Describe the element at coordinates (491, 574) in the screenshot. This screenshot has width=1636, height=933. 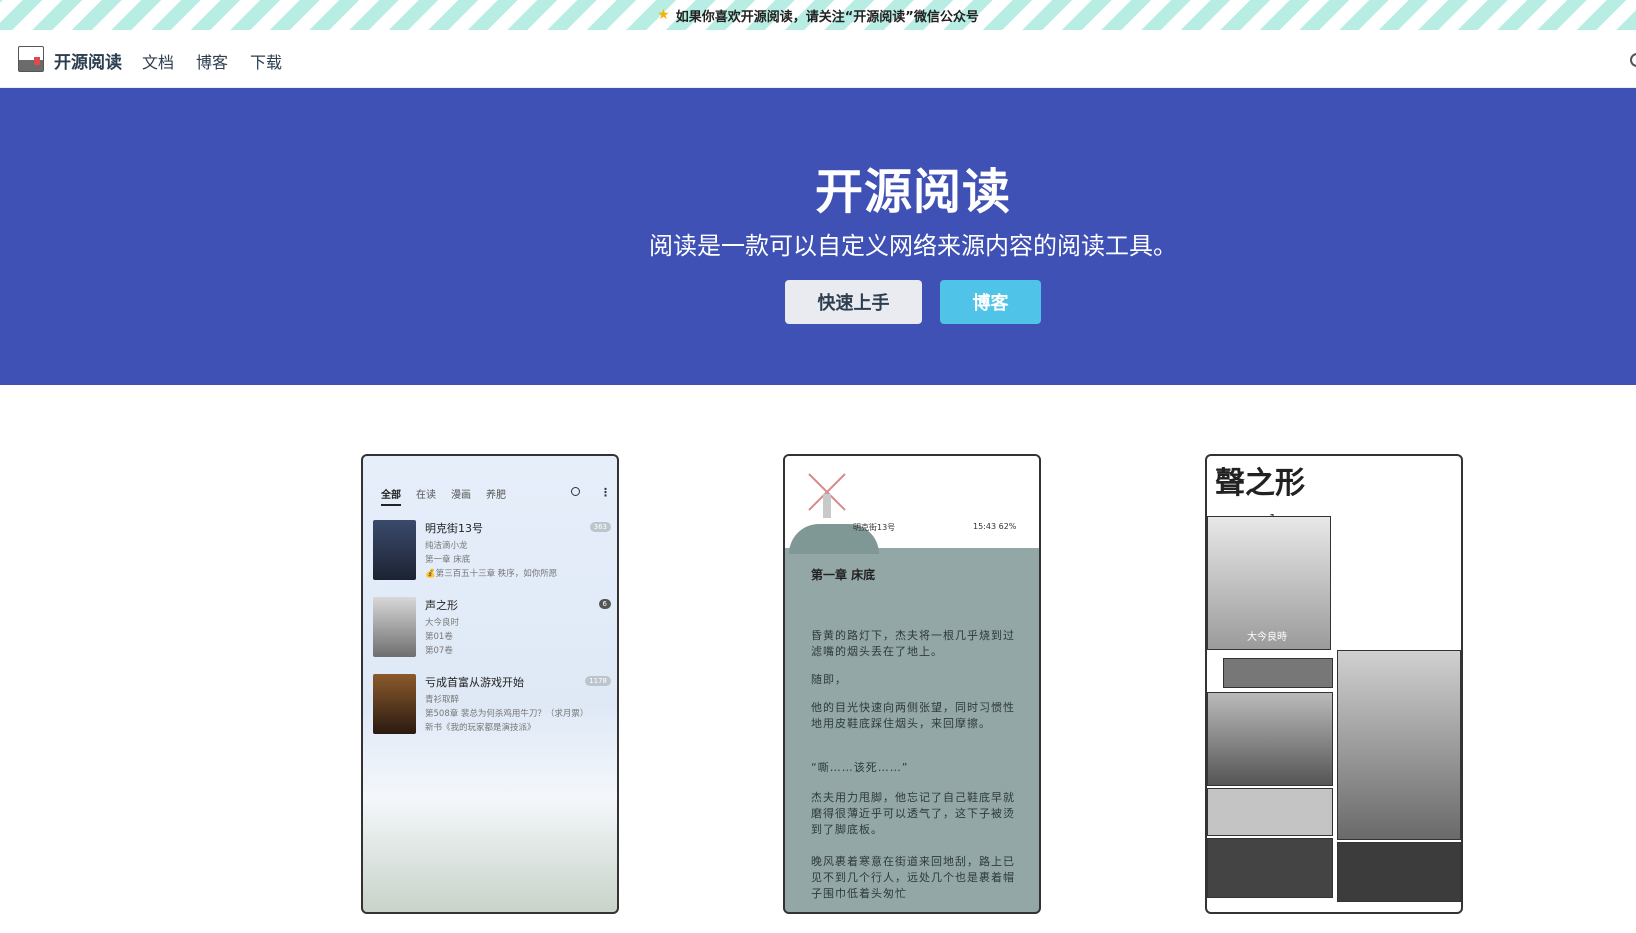
I see `book-latest-chapter: 💰第三百五十三章 秩序，如你所愿` at that location.